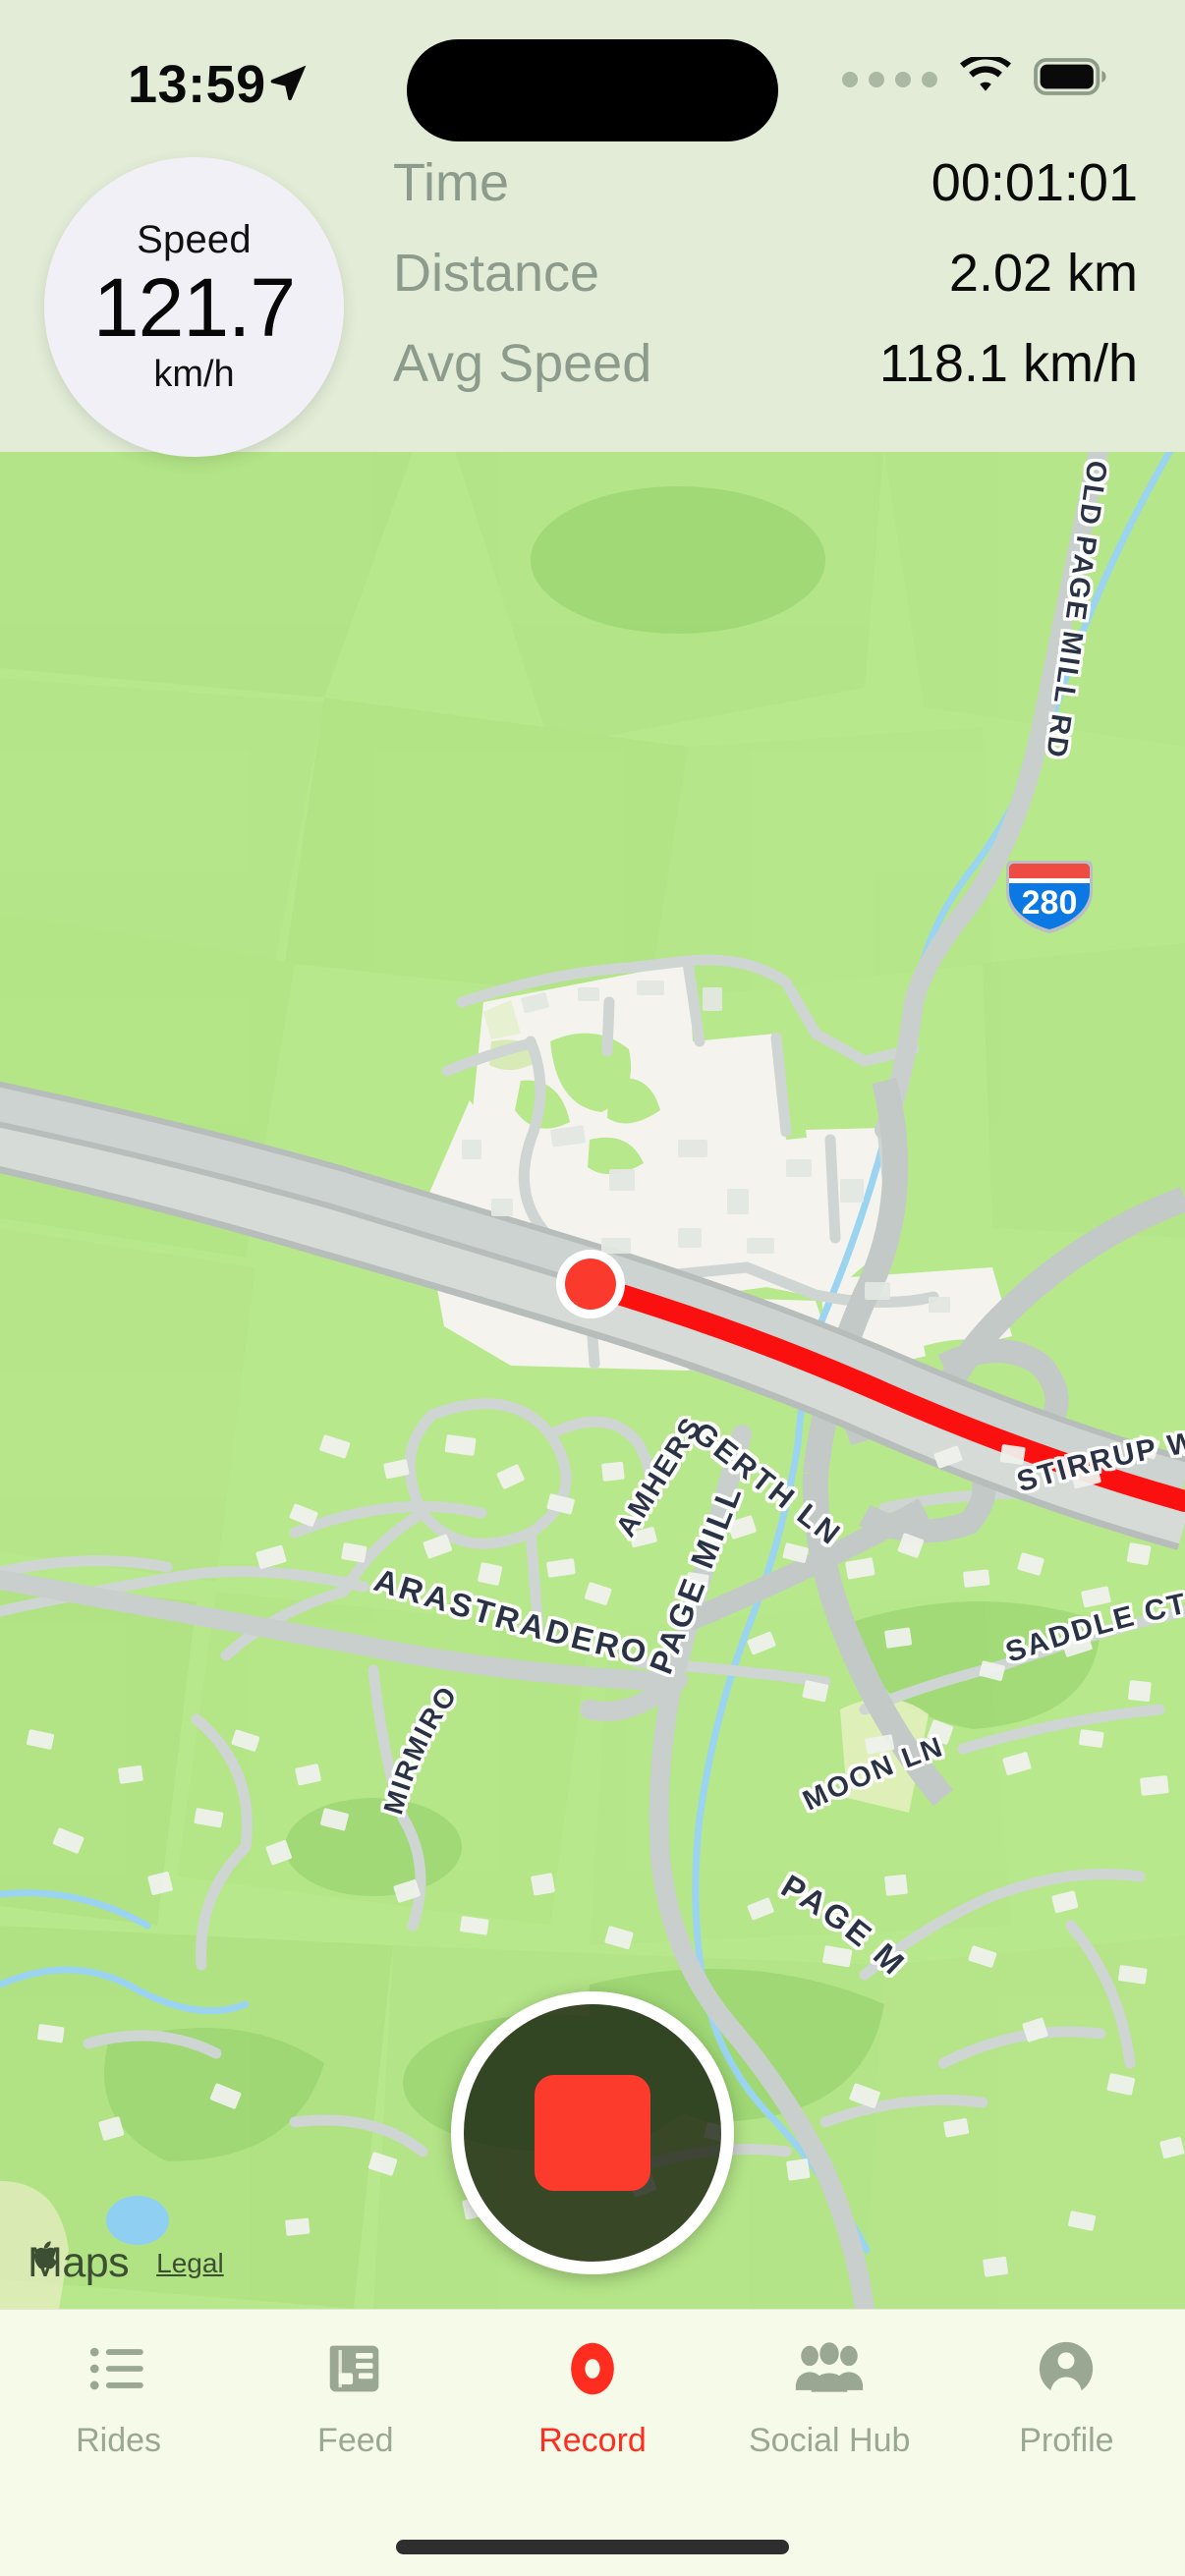  What do you see at coordinates (592, 2368) in the screenshot?
I see `record-icon` at bounding box center [592, 2368].